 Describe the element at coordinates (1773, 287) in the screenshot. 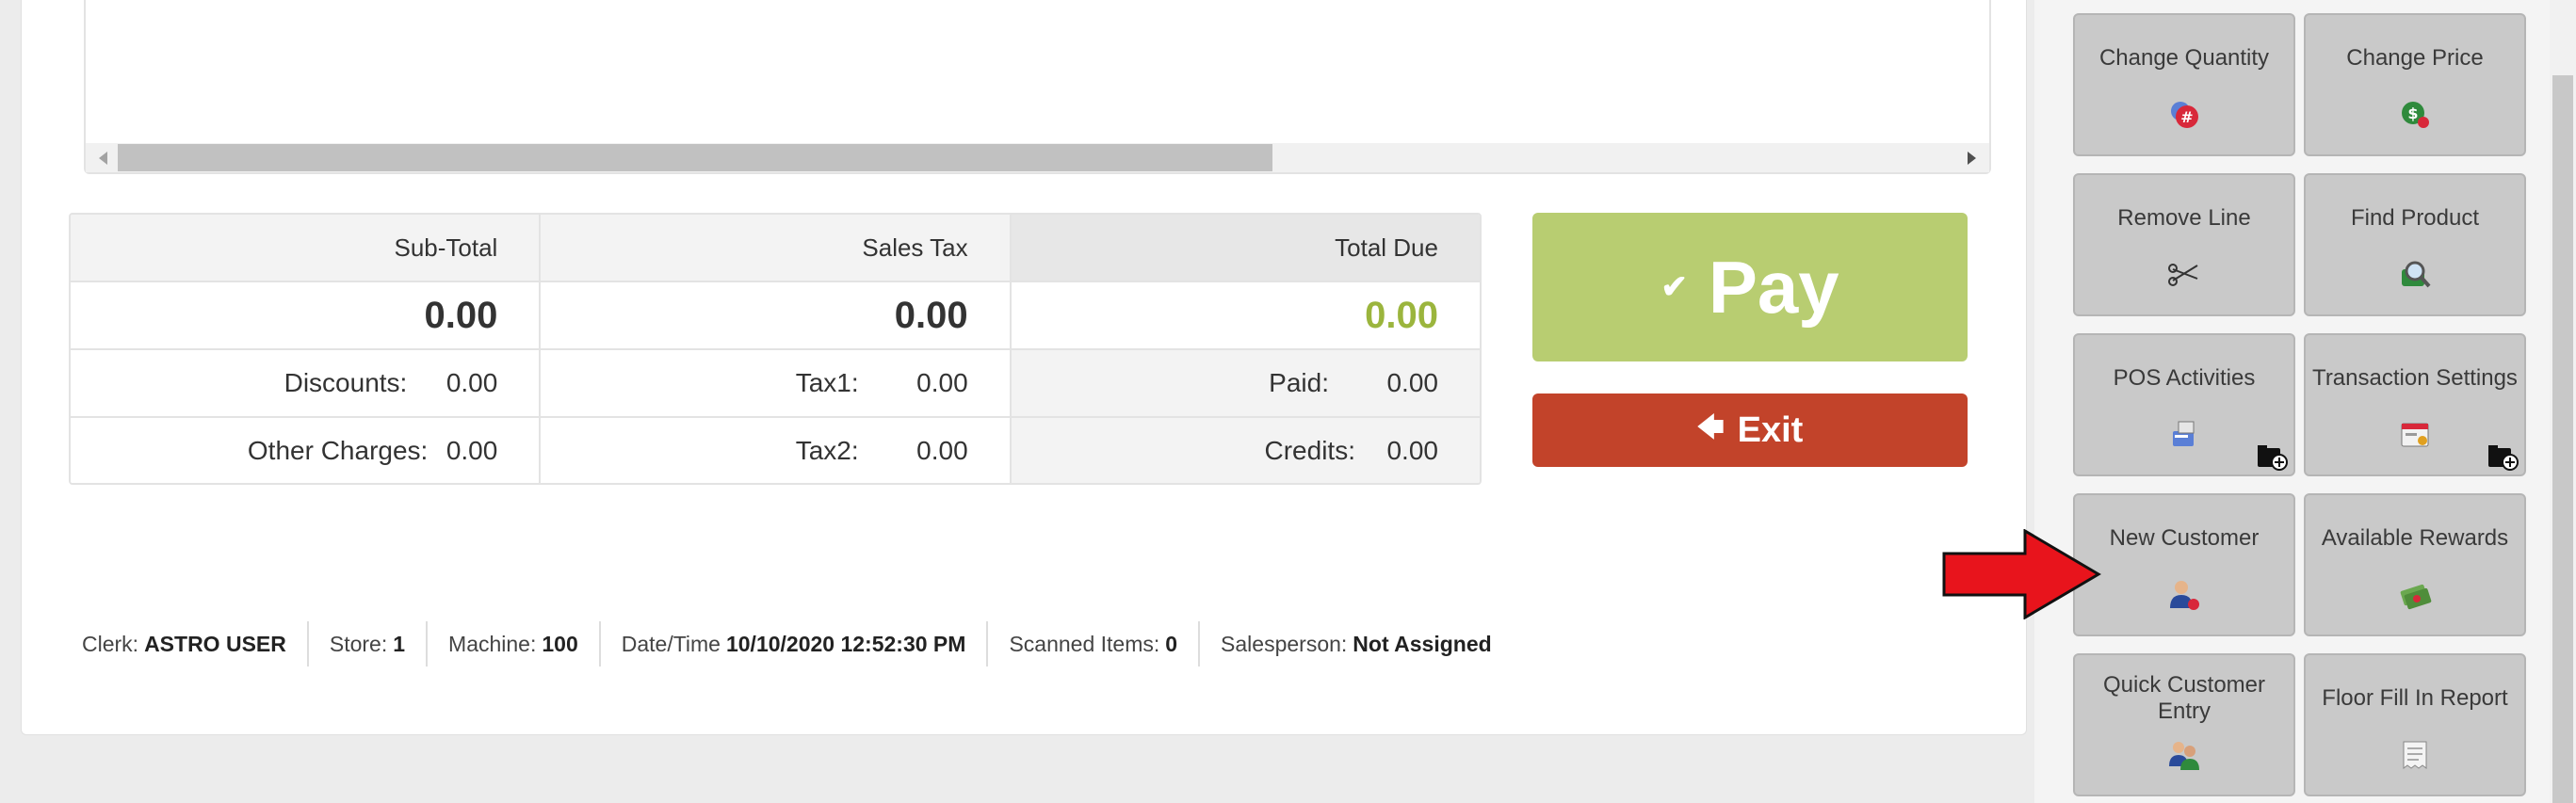

I see `pay-button-label: Pay` at that location.